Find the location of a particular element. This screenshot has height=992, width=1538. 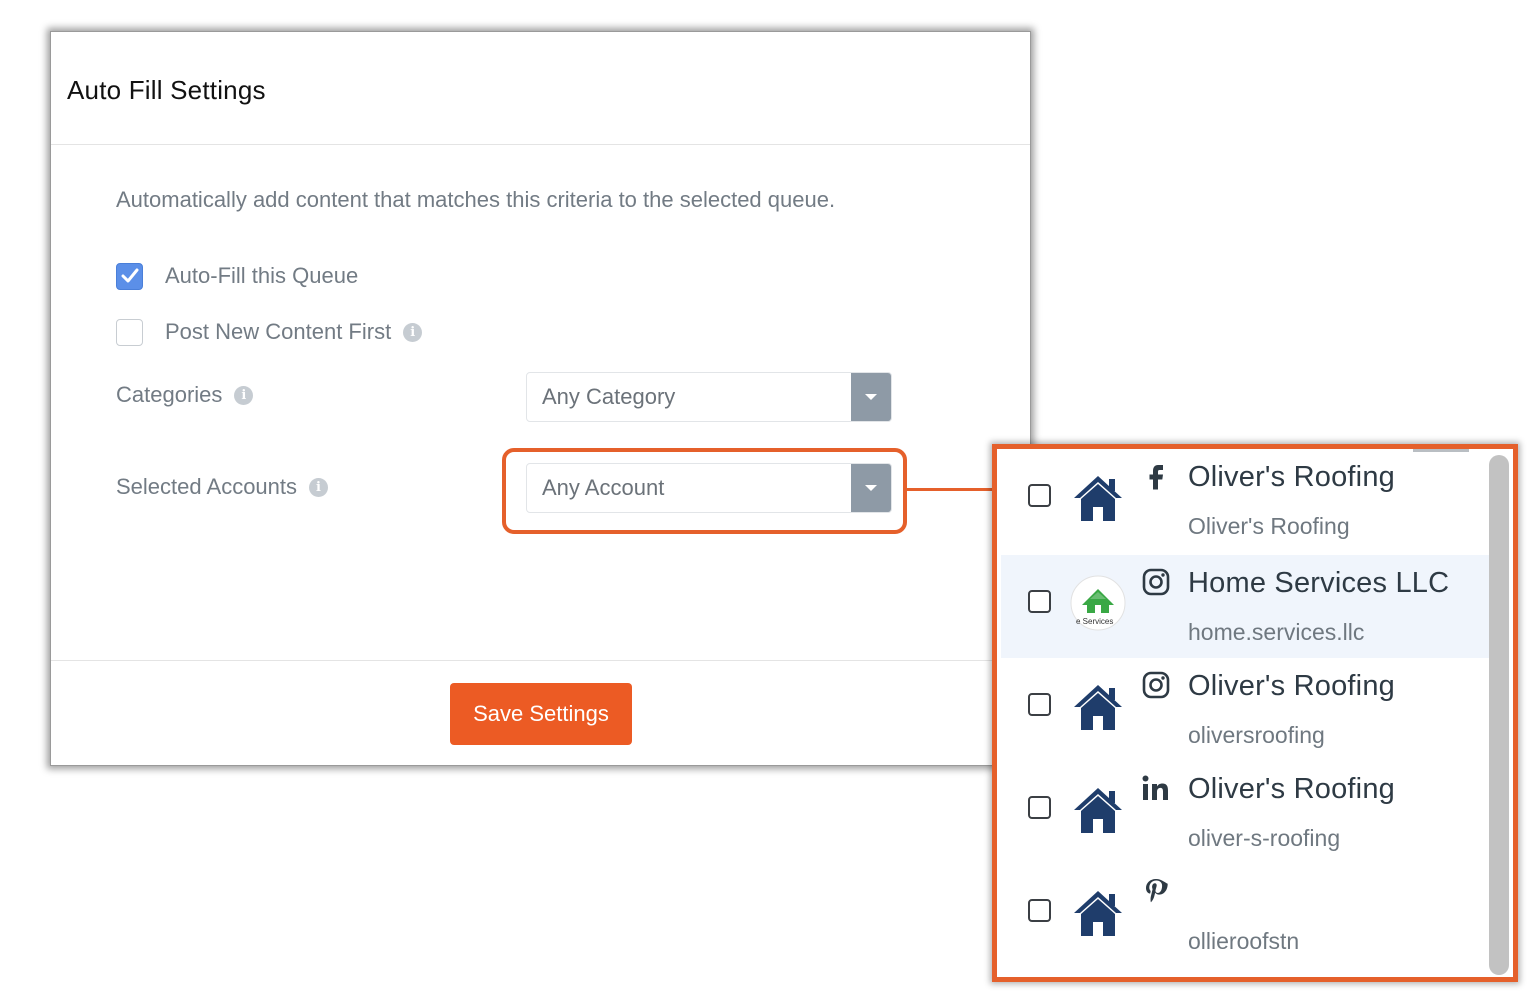

post-new-first-label: Post New Content First is located at coordinates (278, 331).